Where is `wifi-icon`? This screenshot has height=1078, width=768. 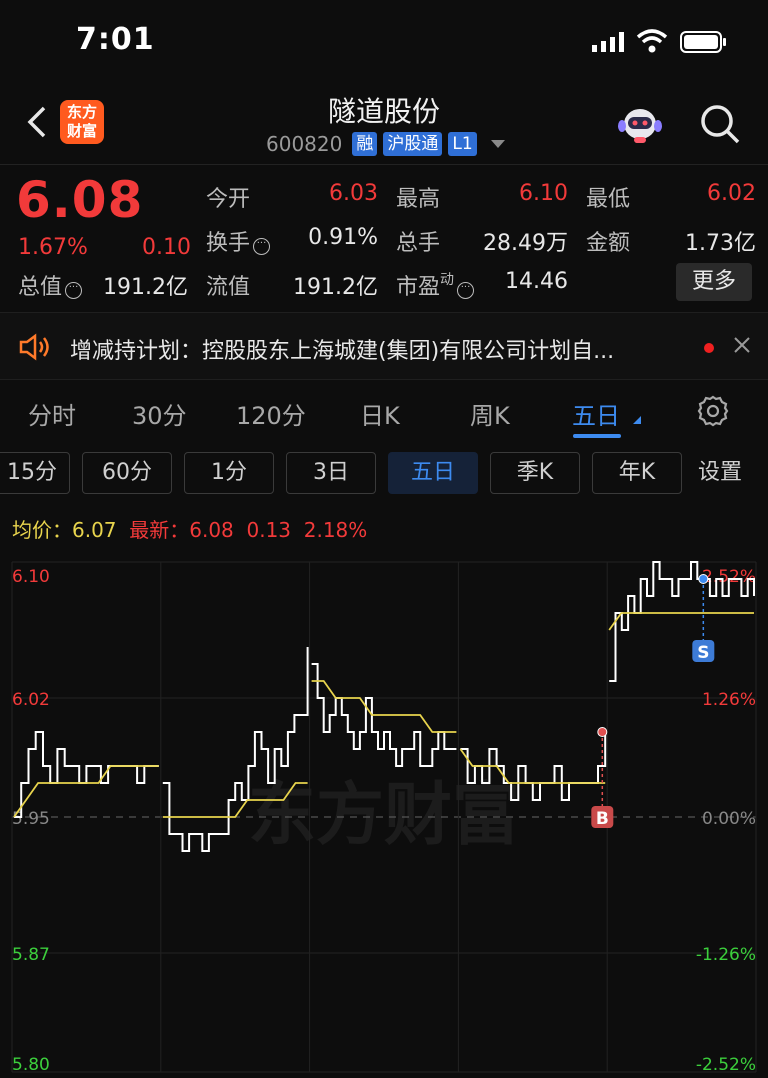 wifi-icon is located at coordinates (652, 41).